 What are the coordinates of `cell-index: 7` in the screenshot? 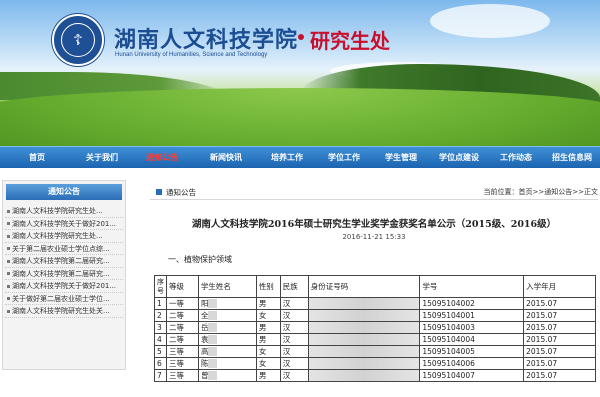 It's located at (160, 375).